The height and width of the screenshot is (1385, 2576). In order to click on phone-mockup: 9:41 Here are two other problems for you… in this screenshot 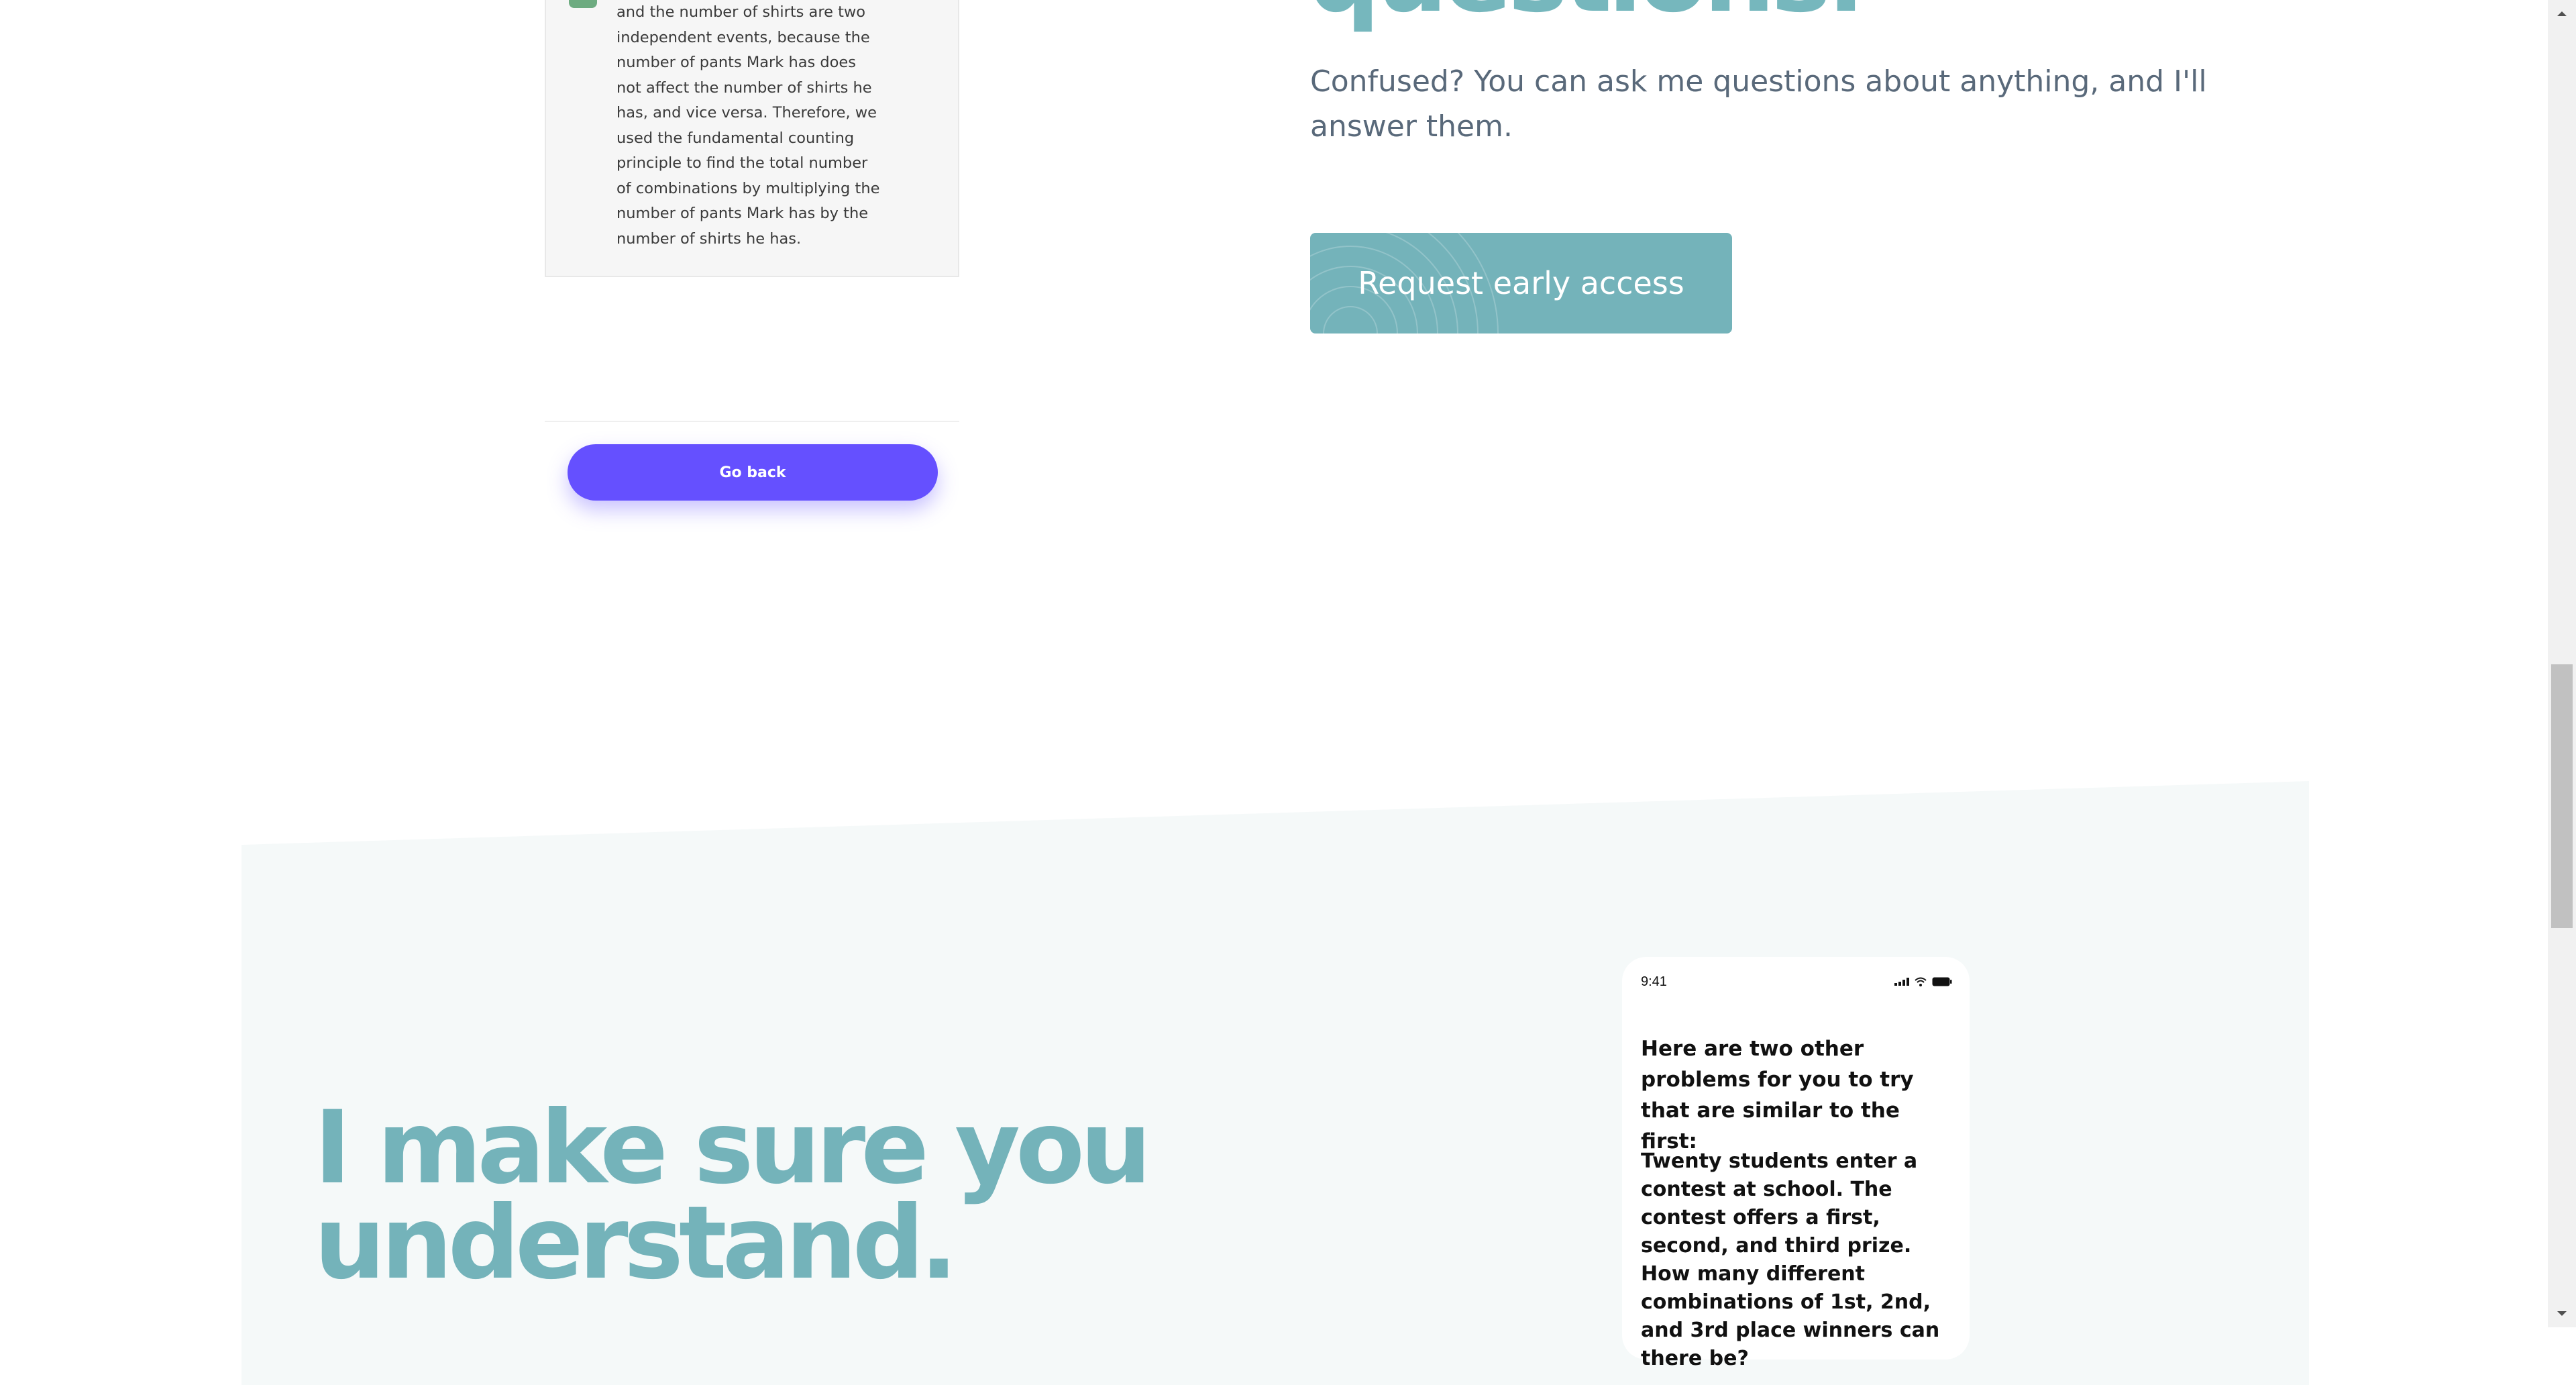, I will do `click(1796, 1163)`.